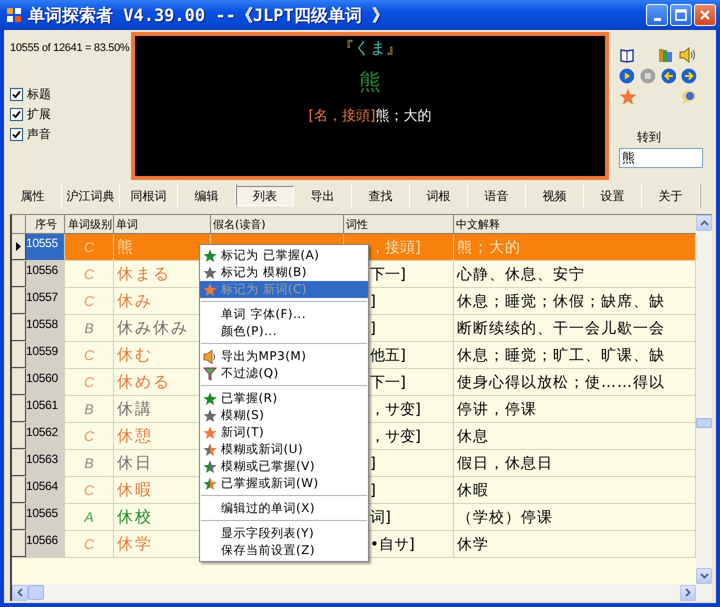 The image size is (720, 607). Describe the element at coordinates (39, 134) in the screenshot. I see `checkbox-label: 声音` at that location.